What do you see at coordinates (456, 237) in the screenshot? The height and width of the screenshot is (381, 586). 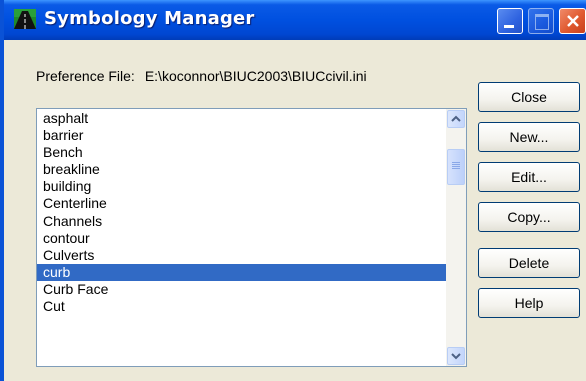 I see `vertical-scrollbar` at bounding box center [456, 237].